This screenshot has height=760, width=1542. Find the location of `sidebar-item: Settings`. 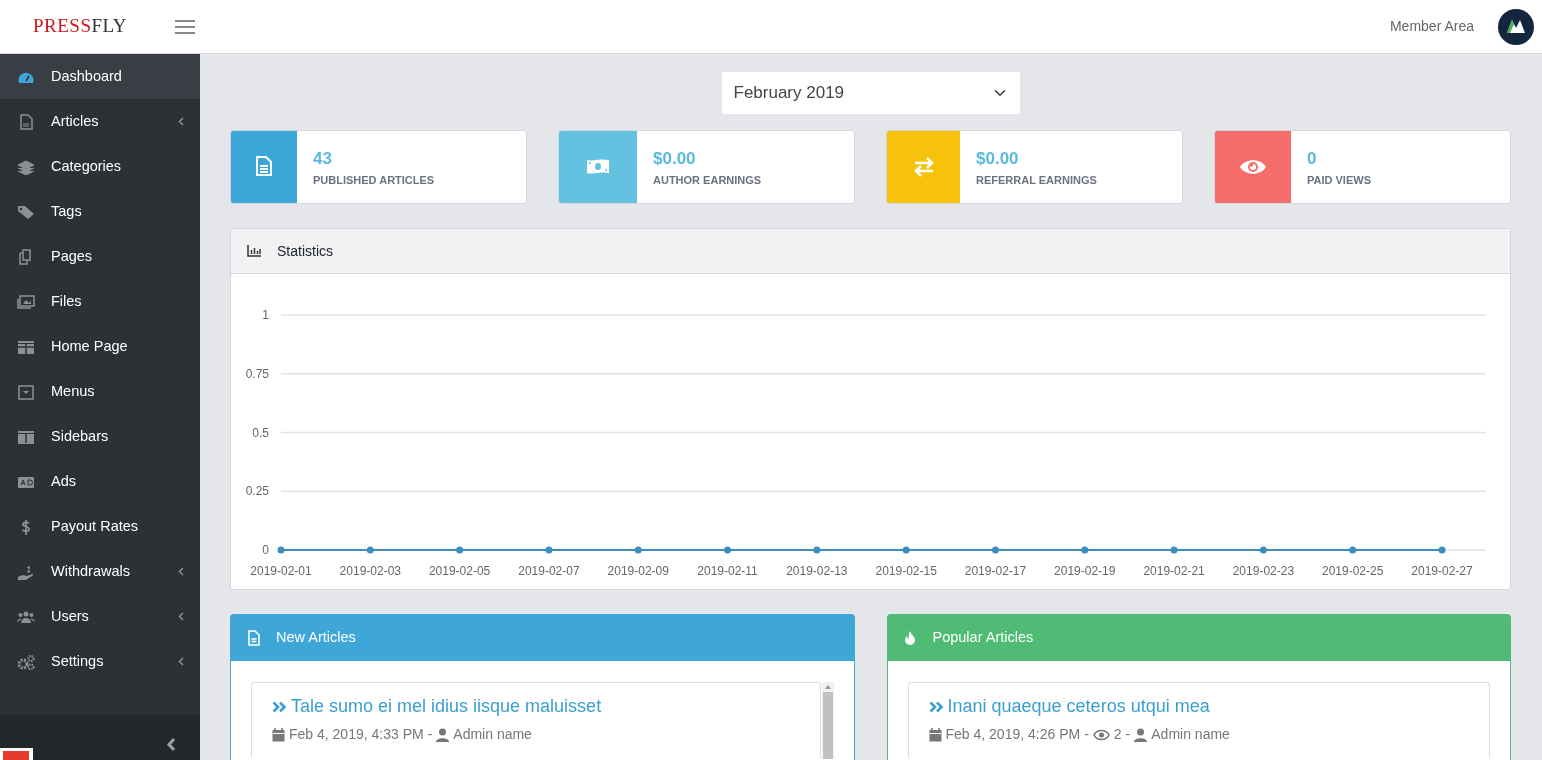

sidebar-item: Settings is located at coordinates (100, 661).